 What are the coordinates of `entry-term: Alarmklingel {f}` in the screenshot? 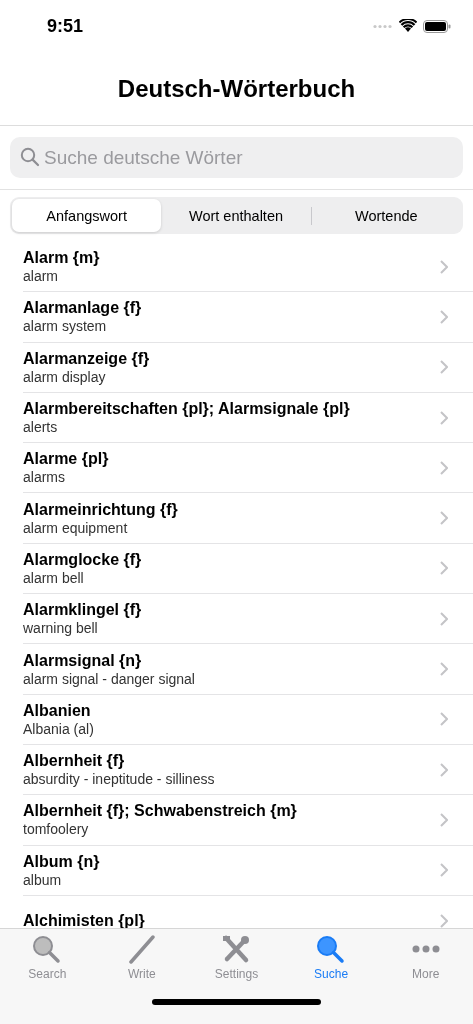 It's located at (231, 610).